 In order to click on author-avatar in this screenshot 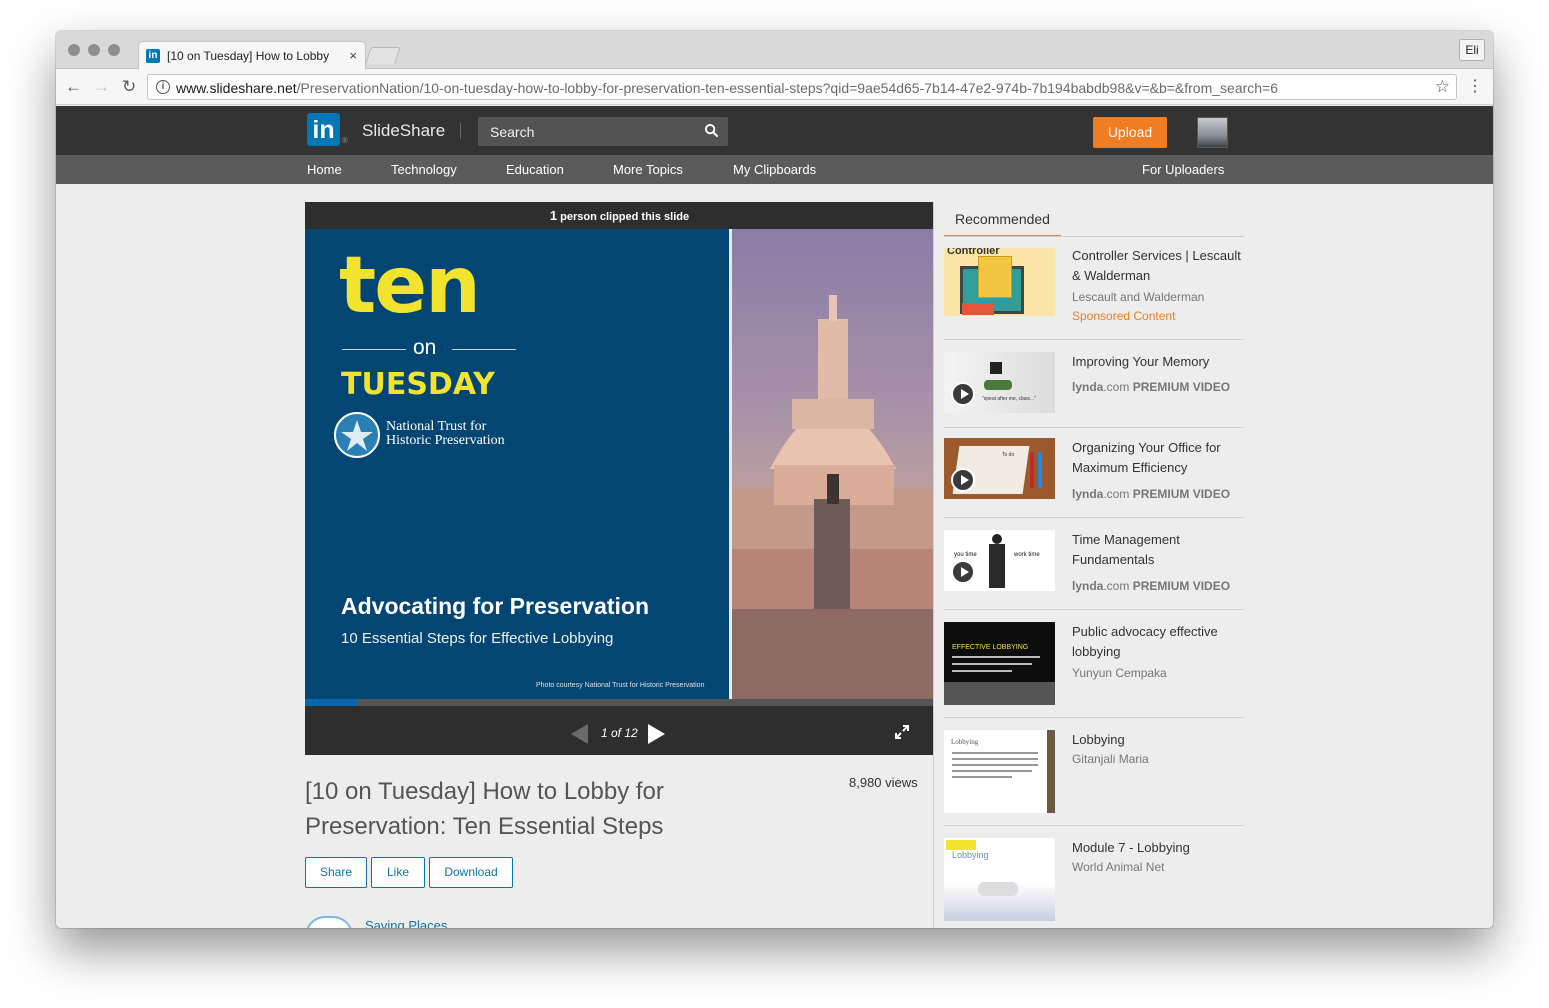, I will do `click(329, 922)`.